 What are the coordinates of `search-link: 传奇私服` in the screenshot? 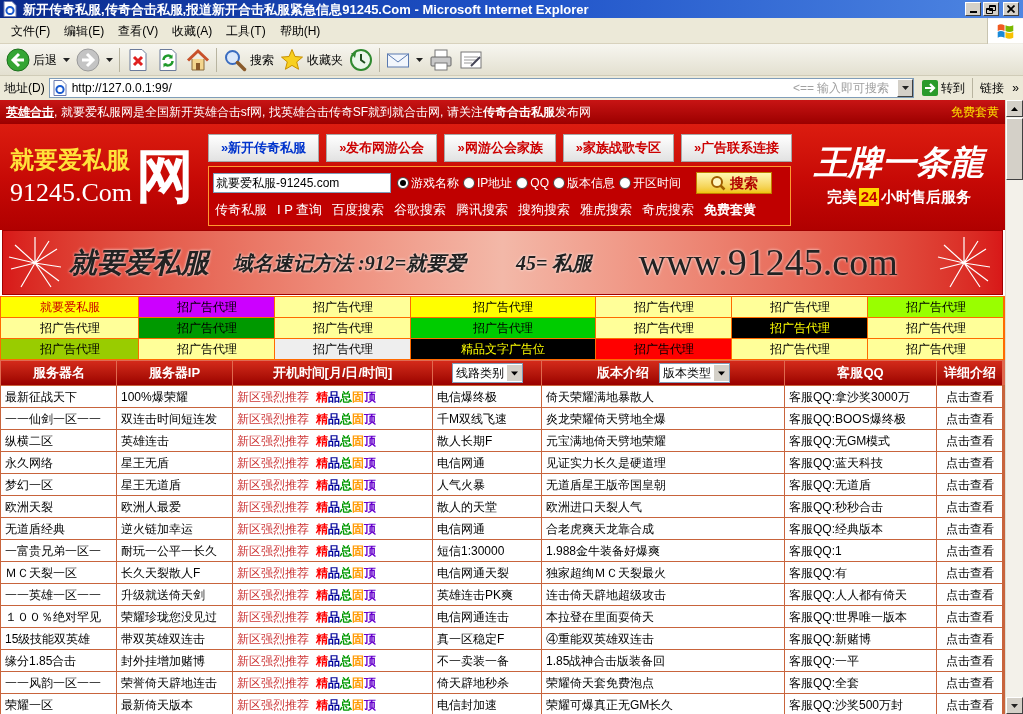 It's located at (241, 210).